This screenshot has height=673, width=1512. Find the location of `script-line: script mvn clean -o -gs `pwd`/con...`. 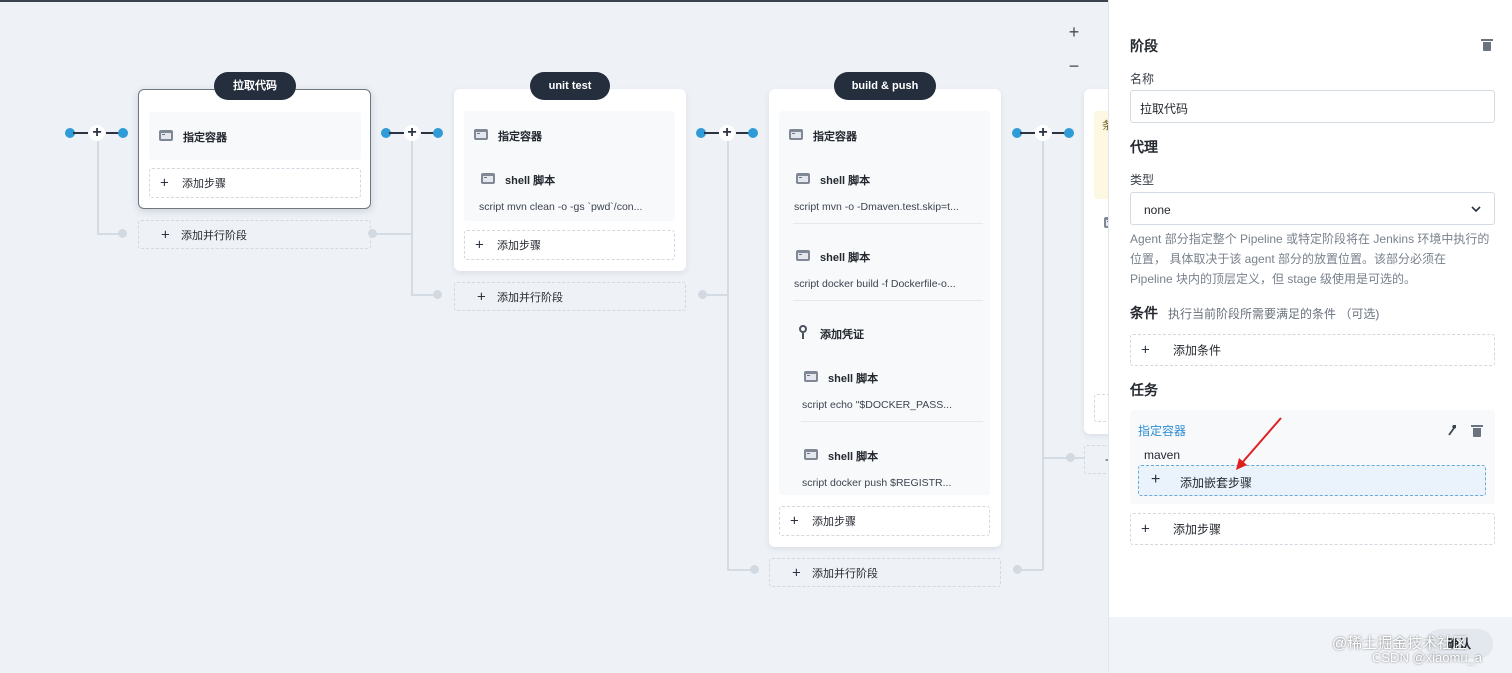

script-line: script mvn clean -o -gs `pwd`/con... is located at coordinates (561, 207).